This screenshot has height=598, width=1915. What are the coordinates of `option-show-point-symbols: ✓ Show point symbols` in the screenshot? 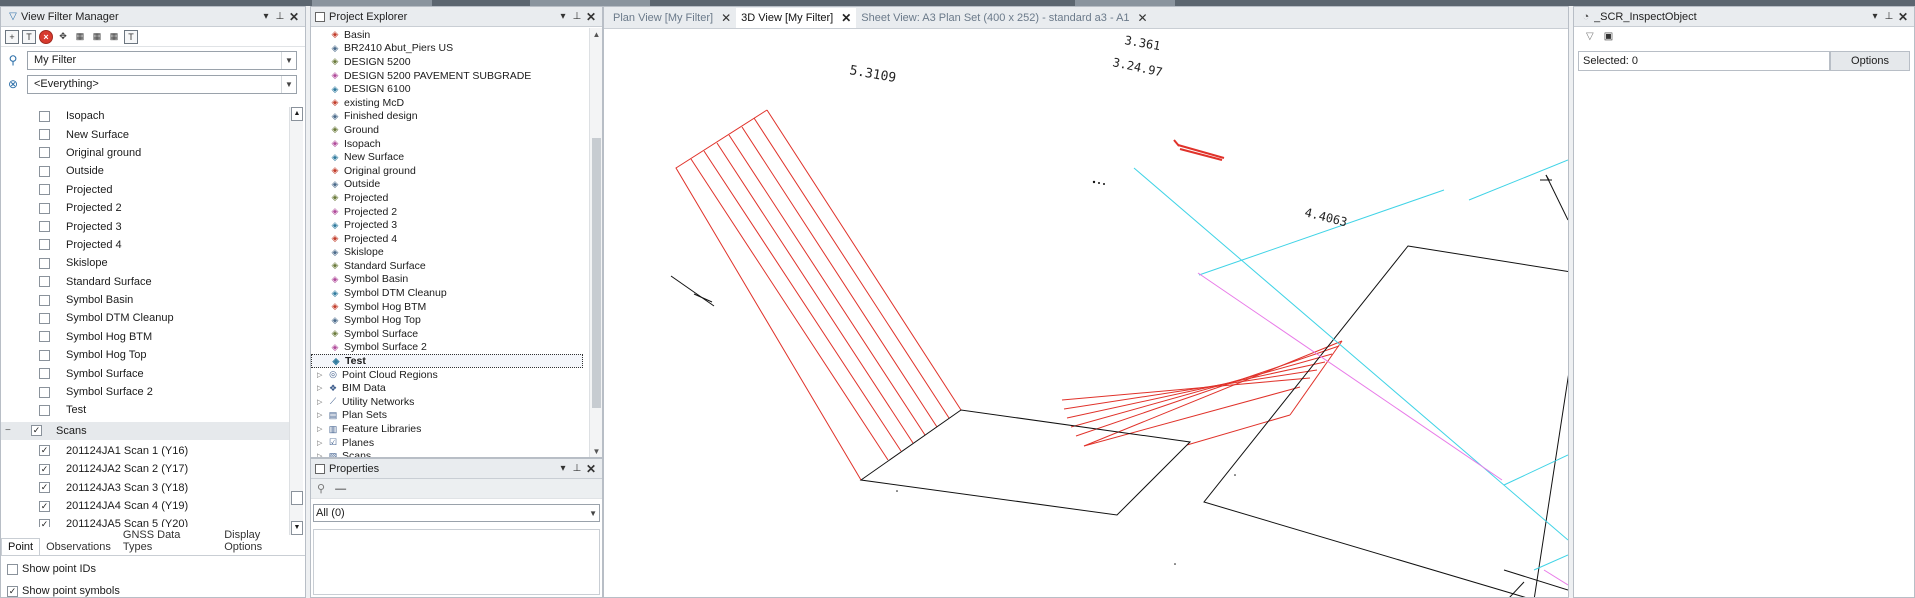 It's located at (63, 591).